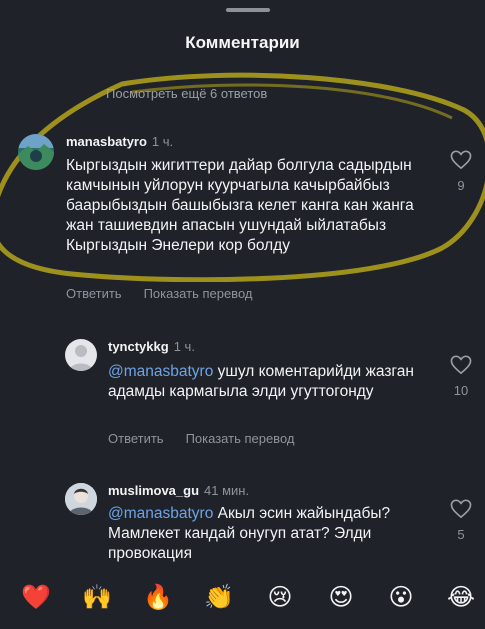 The height and width of the screenshot is (629, 485). I want to click on reply-username: muslimova_gu, so click(153, 490).